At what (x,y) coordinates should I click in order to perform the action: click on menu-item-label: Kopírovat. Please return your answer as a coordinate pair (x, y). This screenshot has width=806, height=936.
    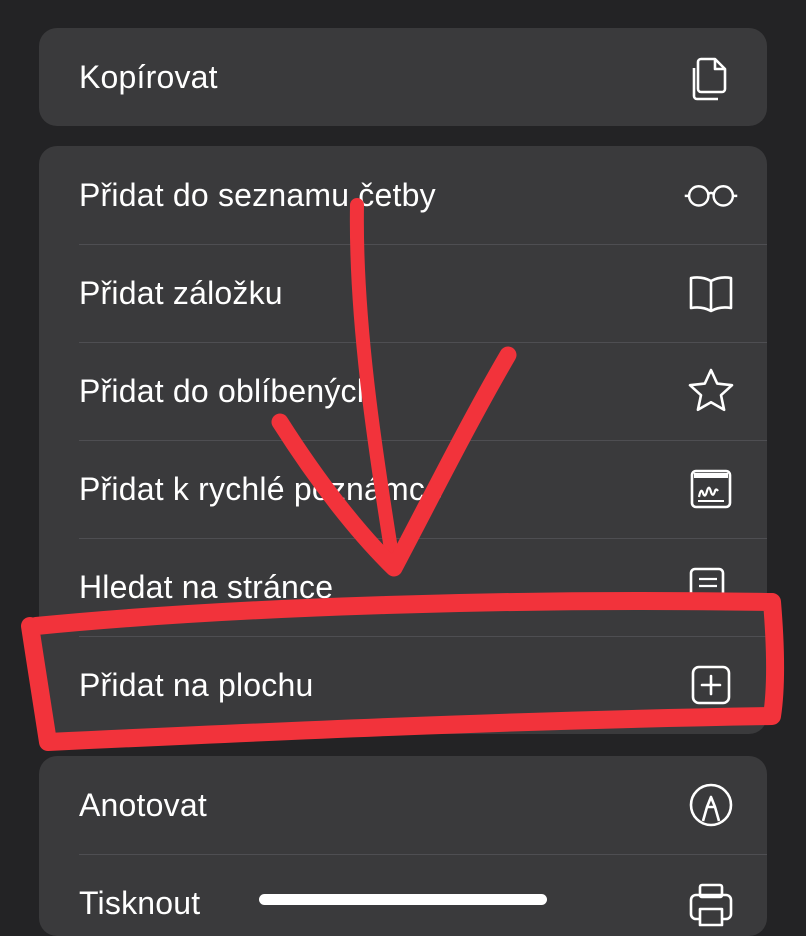
    Looking at the image, I should click on (148, 76).